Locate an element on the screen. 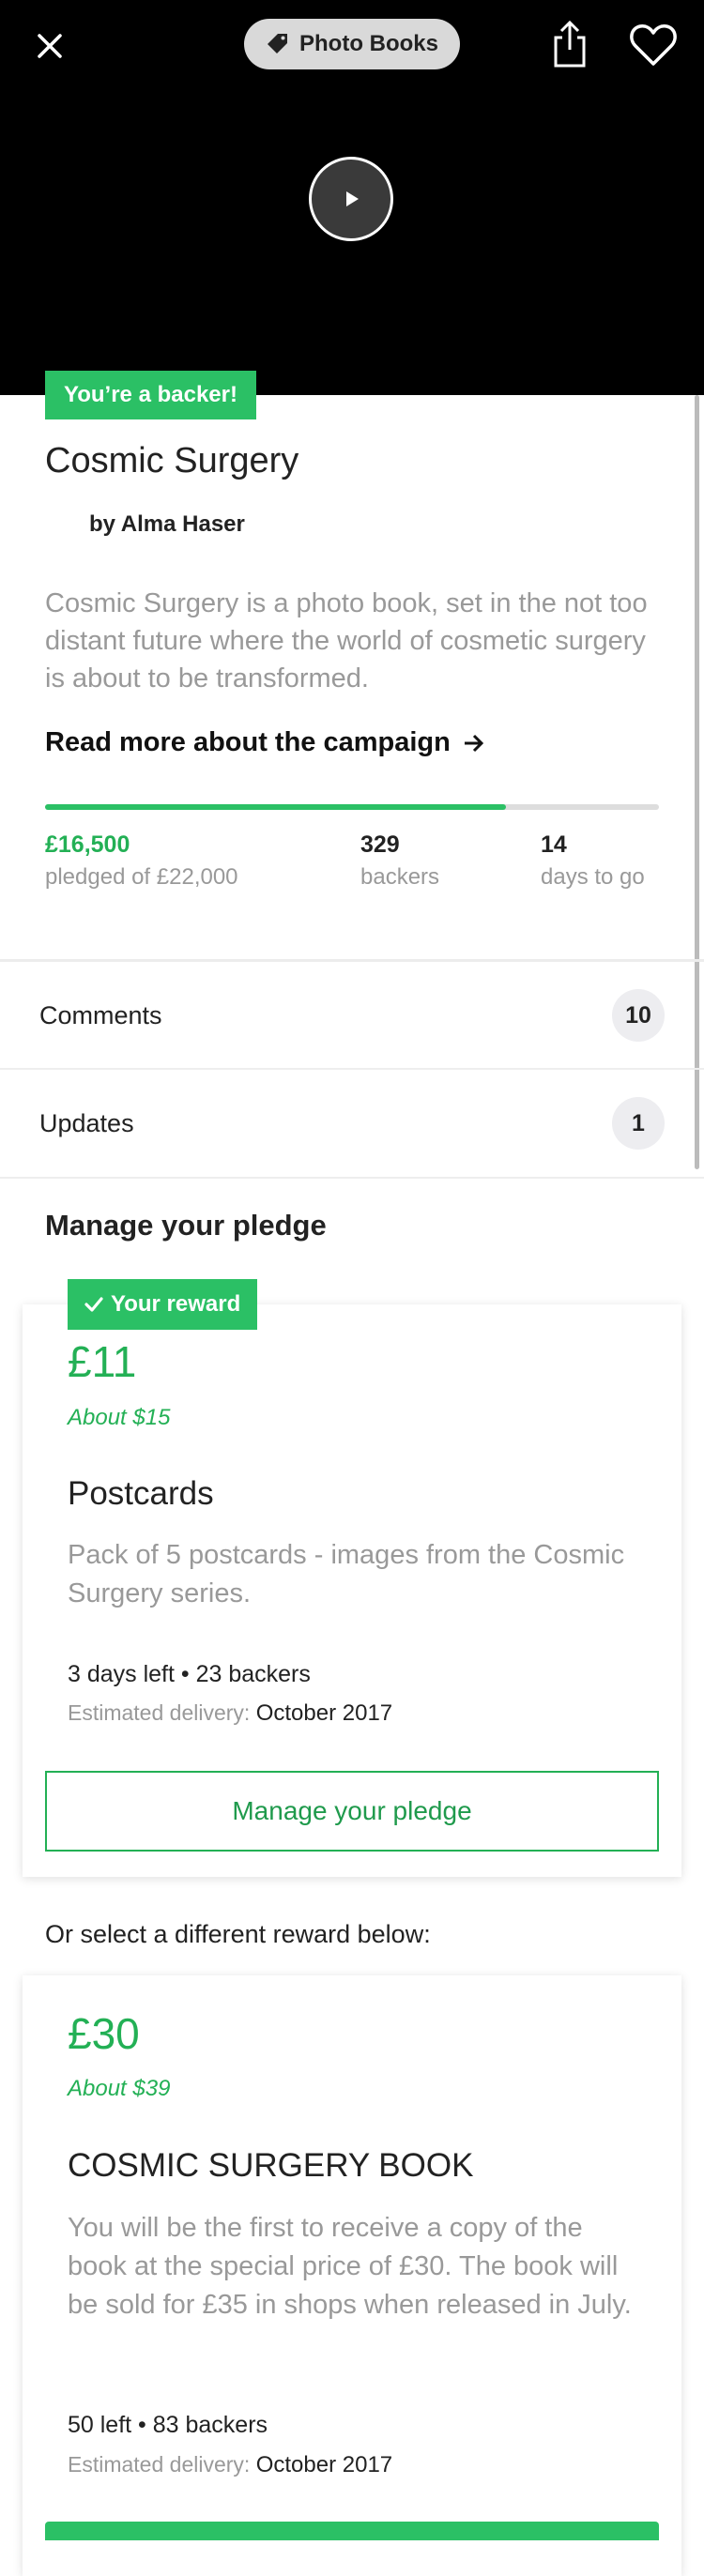 The width and height of the screenshot is (704, 2576). play-button is located at coordinates (351, 199).